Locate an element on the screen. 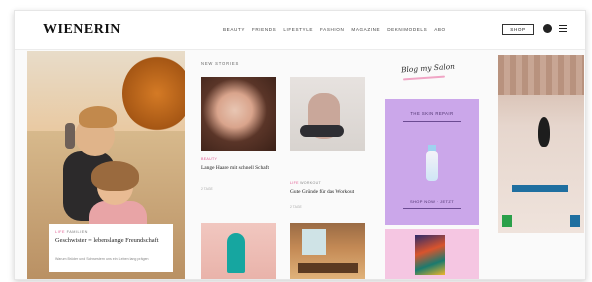 This screenshot has width=592, height=282. ad-logo-green is located at coordinates (507, 221).